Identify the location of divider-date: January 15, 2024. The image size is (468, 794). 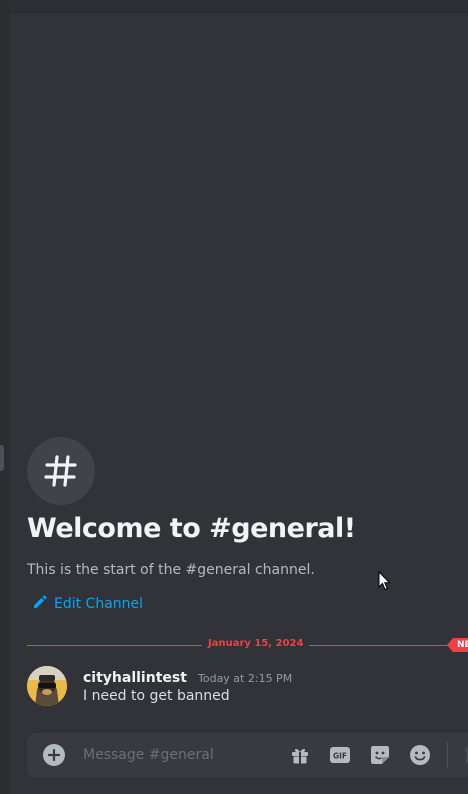
(256, 643).